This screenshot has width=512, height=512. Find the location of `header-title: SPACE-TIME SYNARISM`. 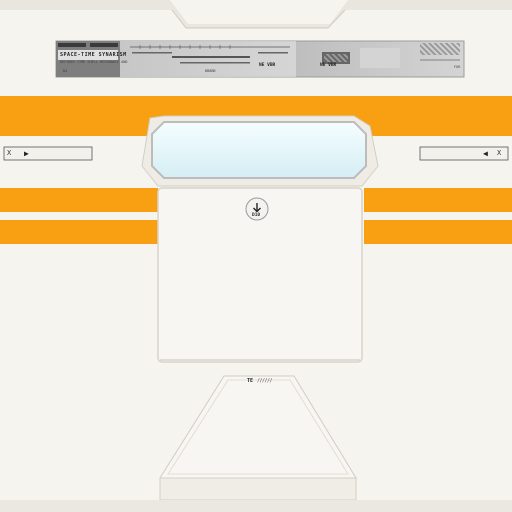

header-title: SPACE-TIME SYNARISM is located at coordinates (93, 55).